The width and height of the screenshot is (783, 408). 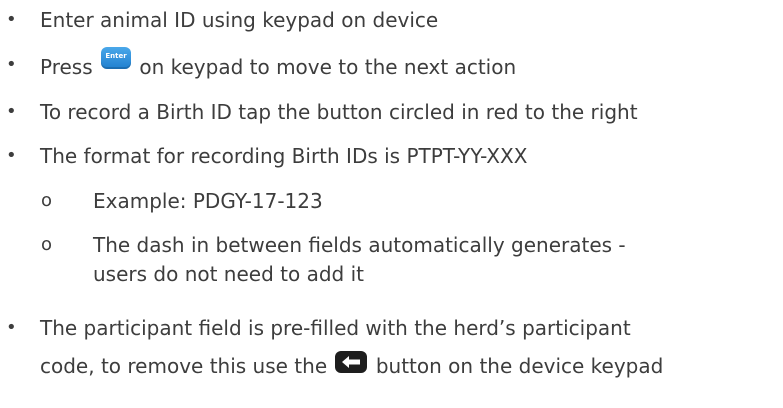 I want to click on bullet-text: code, to remove this use the, so click(x=184, y=366).